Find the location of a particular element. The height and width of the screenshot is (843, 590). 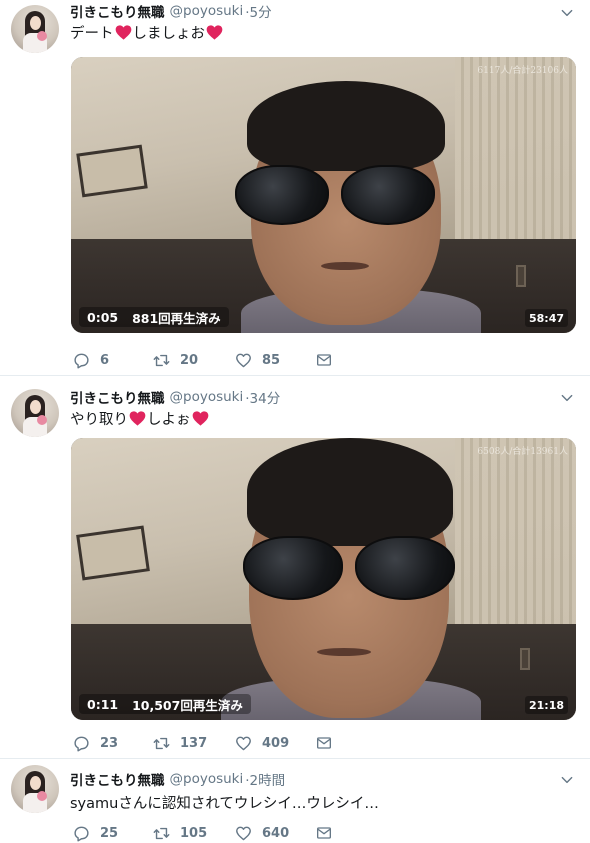

tweet-actions: 6 20 85 is located at coordinates (234, 360).